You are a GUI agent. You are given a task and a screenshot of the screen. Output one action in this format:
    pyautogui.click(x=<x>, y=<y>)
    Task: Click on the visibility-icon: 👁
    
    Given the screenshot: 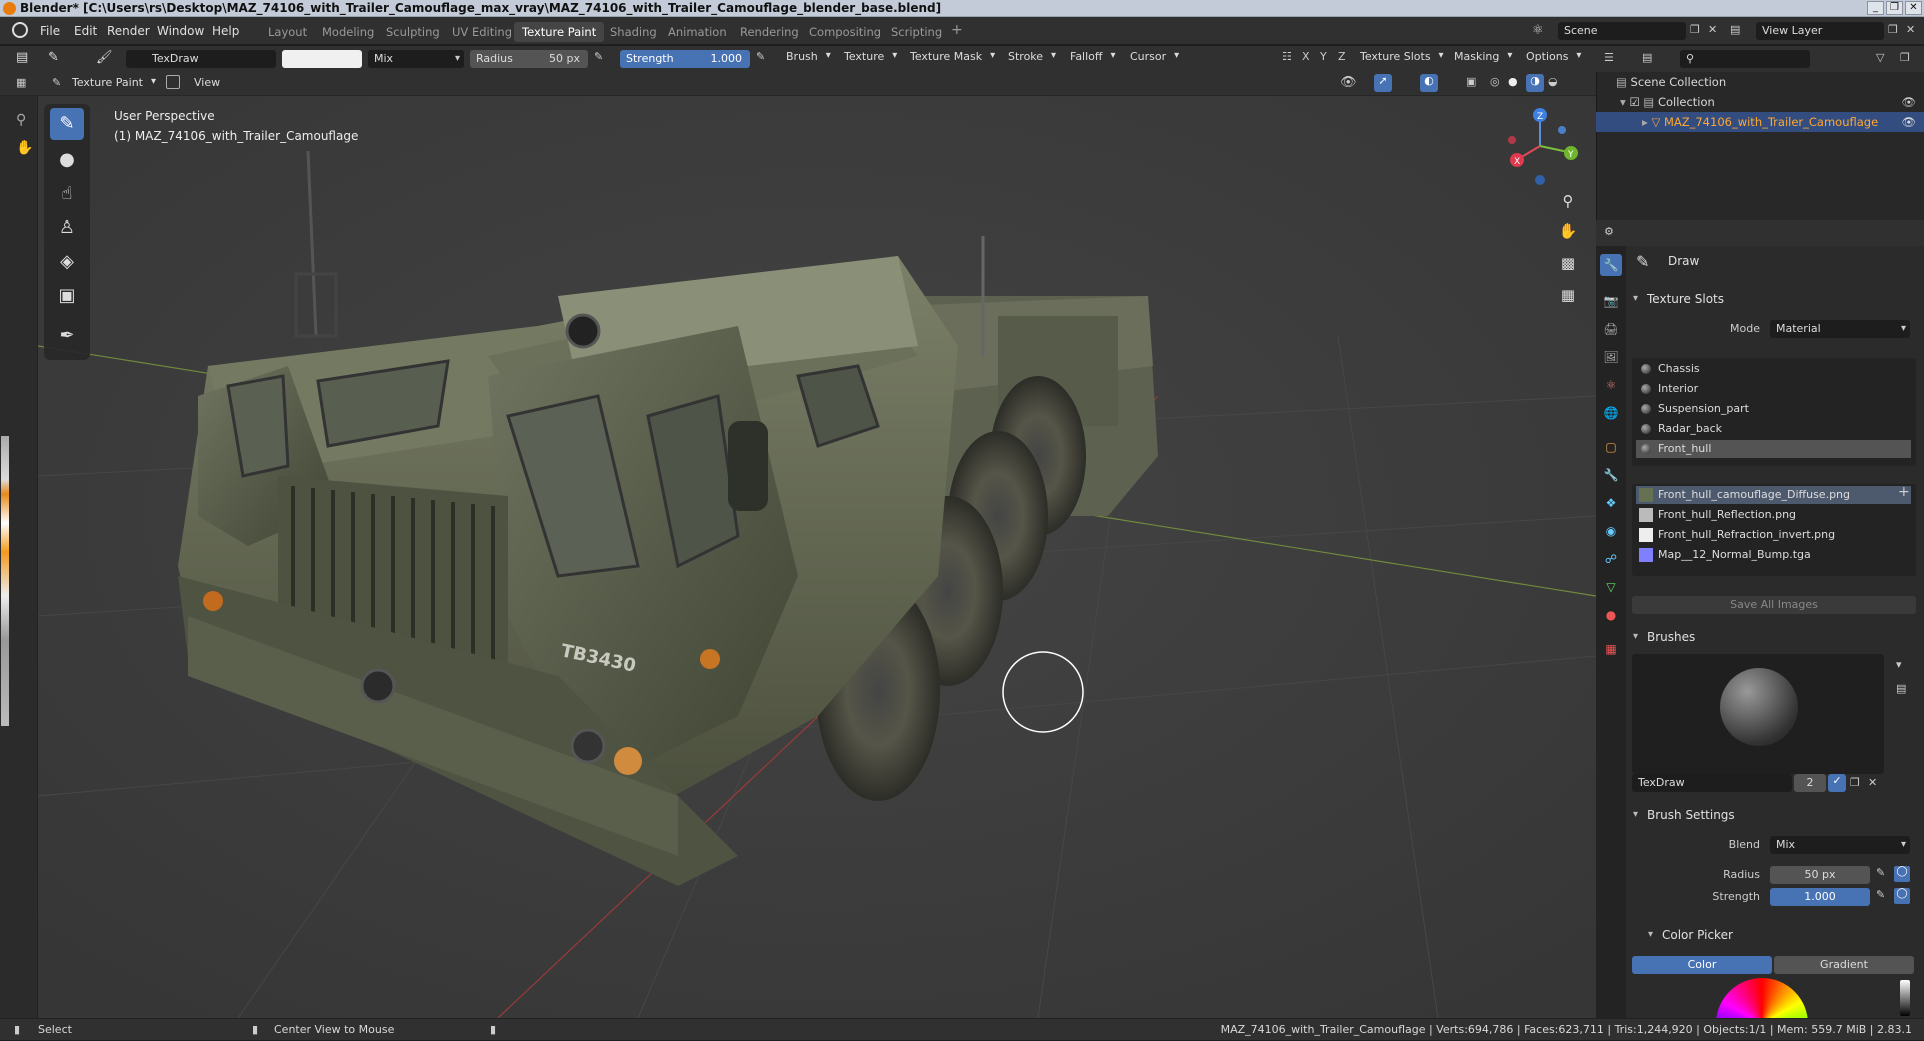 What is the action you would take?
    pyautogui.click(x=1348, y=82)
    